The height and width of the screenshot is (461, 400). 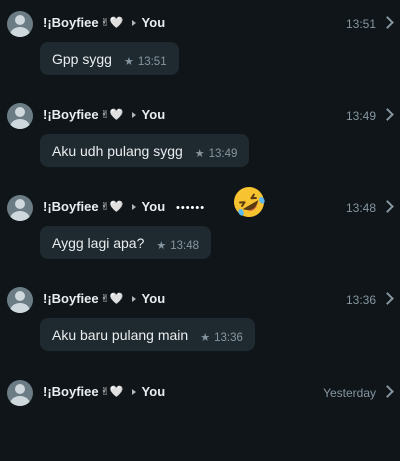 I want to click on message-meta: ★ 13:36, so click(x=221, y=338).